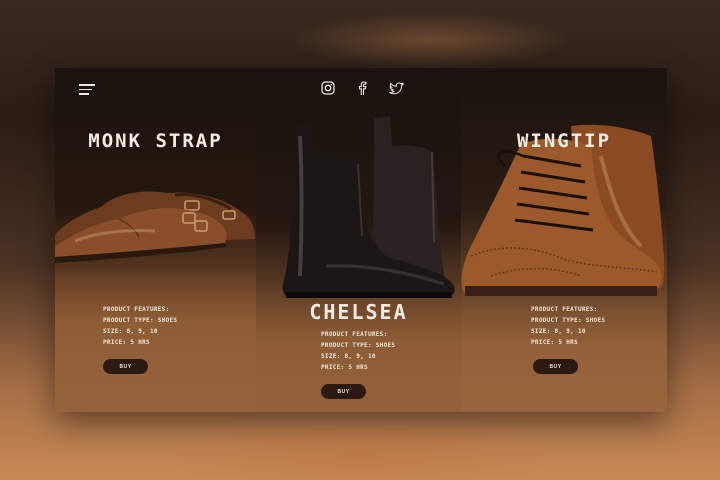  I want to click on twitter-icon, so click(396, 88).